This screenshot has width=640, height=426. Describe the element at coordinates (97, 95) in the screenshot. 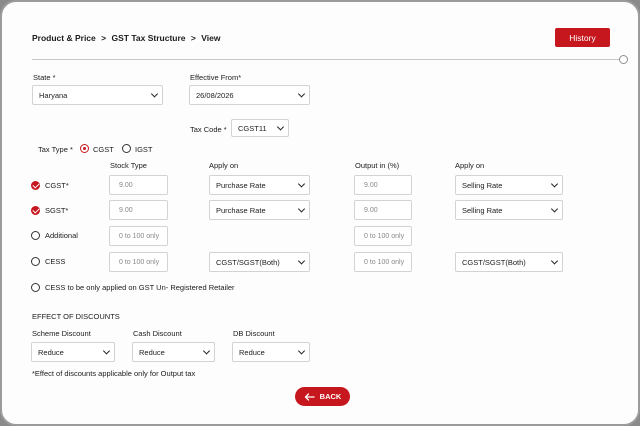

I see `state-select: Haryana` at that location.